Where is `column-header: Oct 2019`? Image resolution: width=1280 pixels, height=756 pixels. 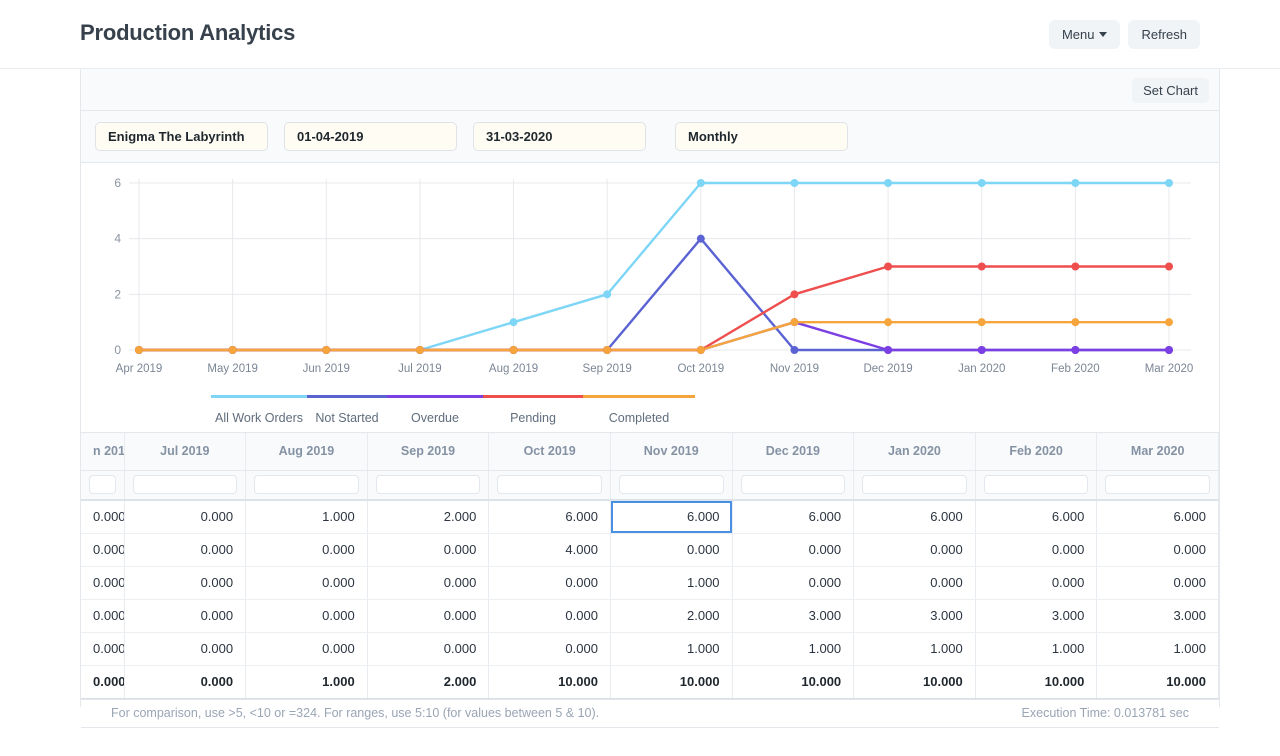 column-header: Oct 2019 is located at coordinates (549, 452).